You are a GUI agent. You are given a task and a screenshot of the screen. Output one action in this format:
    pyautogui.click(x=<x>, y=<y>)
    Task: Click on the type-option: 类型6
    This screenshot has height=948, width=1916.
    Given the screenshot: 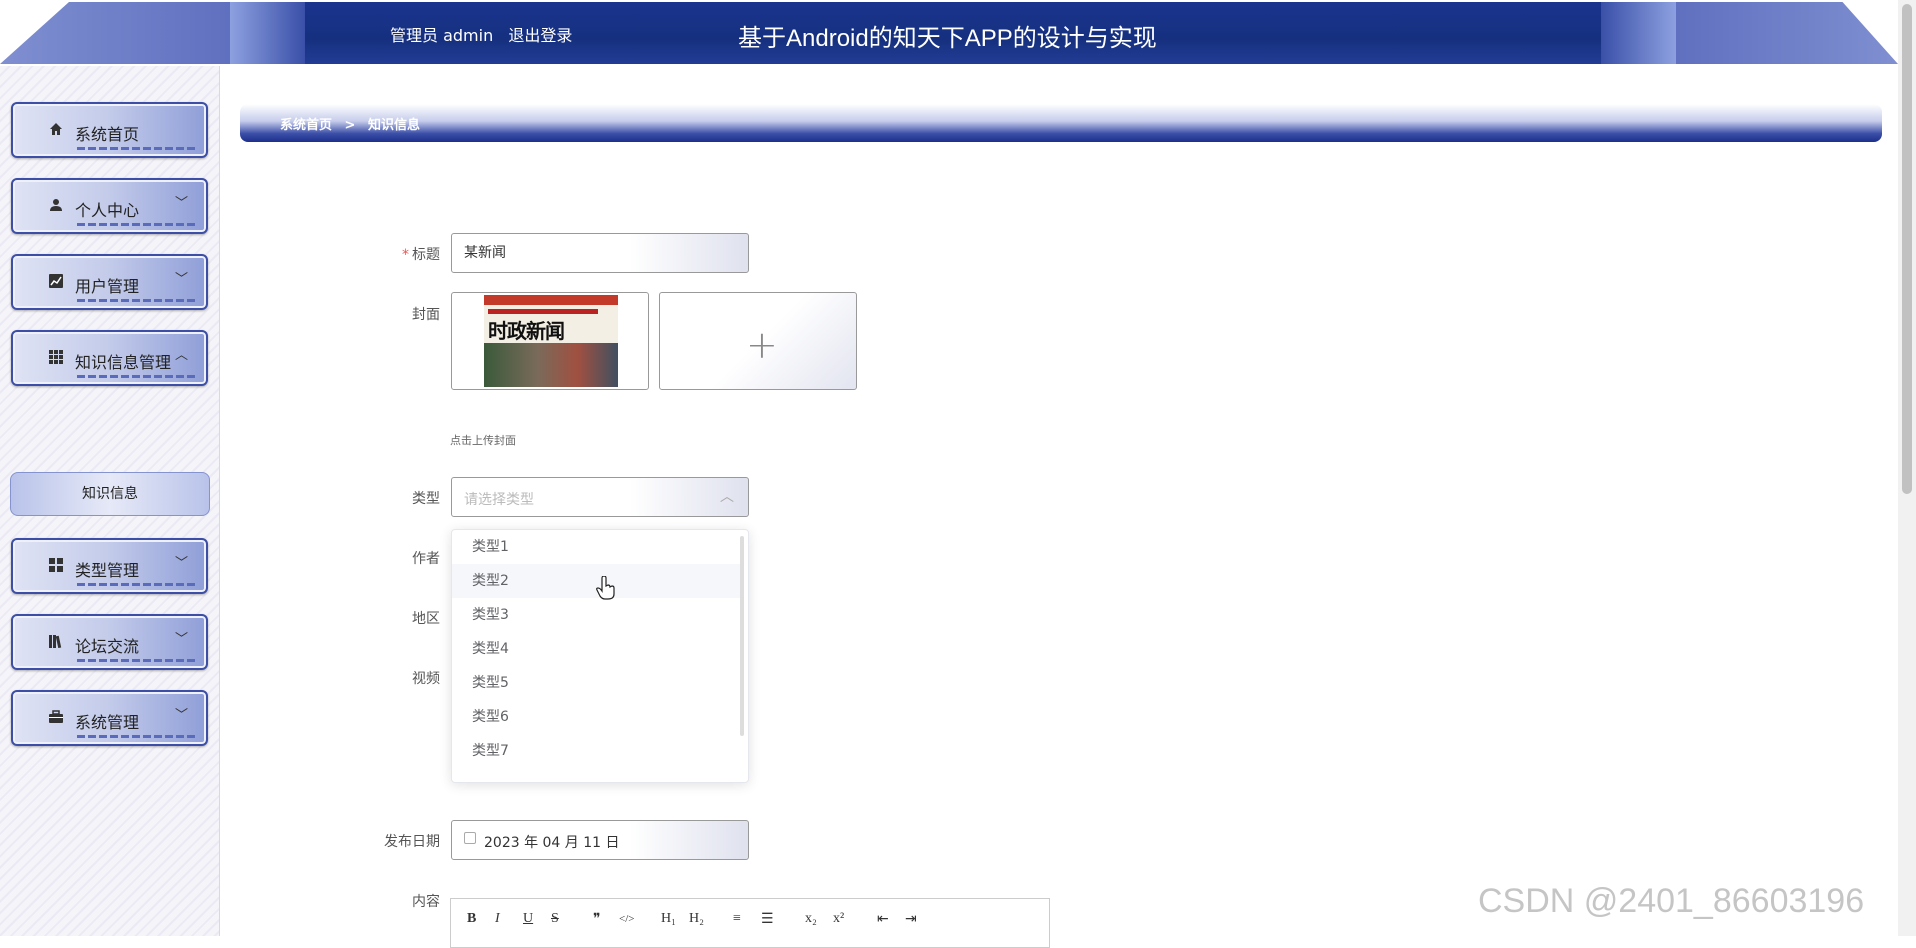 What is the action you would take?
    pyautogui.click(x=597, y=717)
    